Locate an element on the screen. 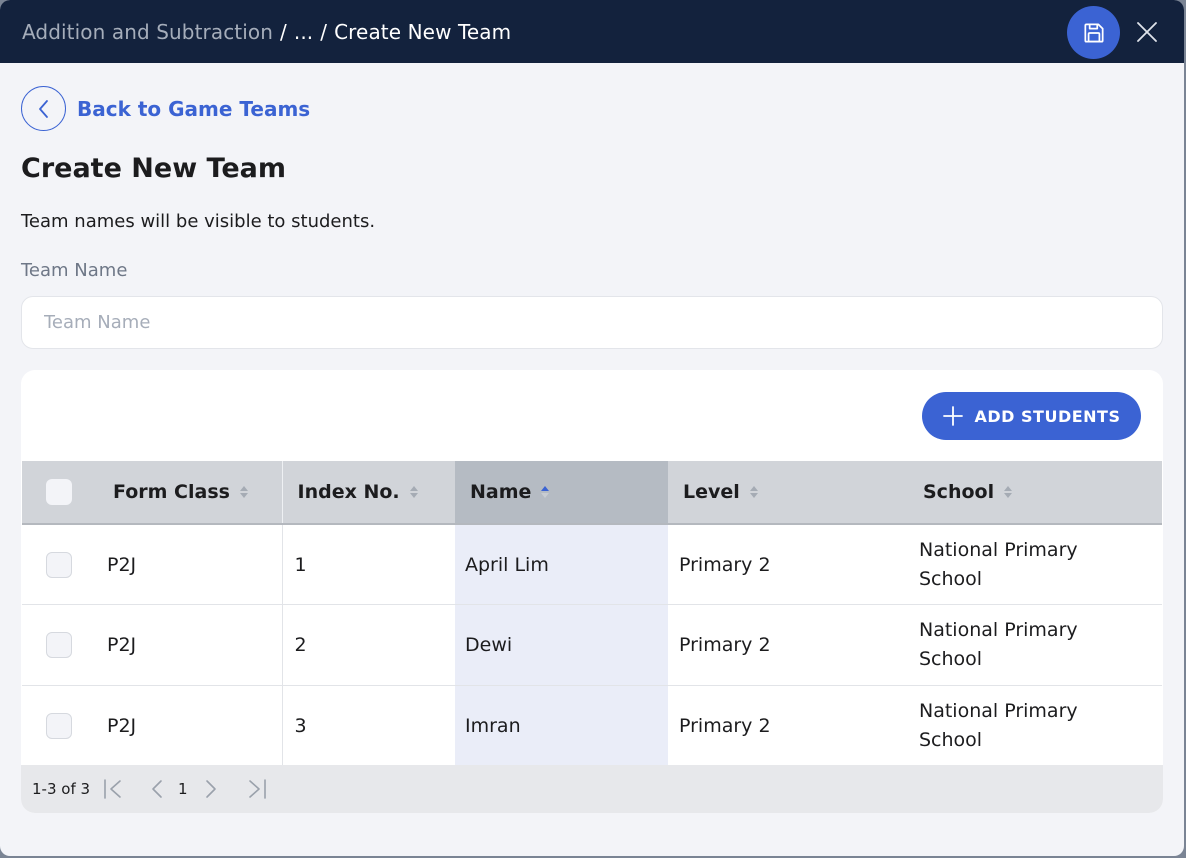  last-page-icon is located at coordinates (257, 789).